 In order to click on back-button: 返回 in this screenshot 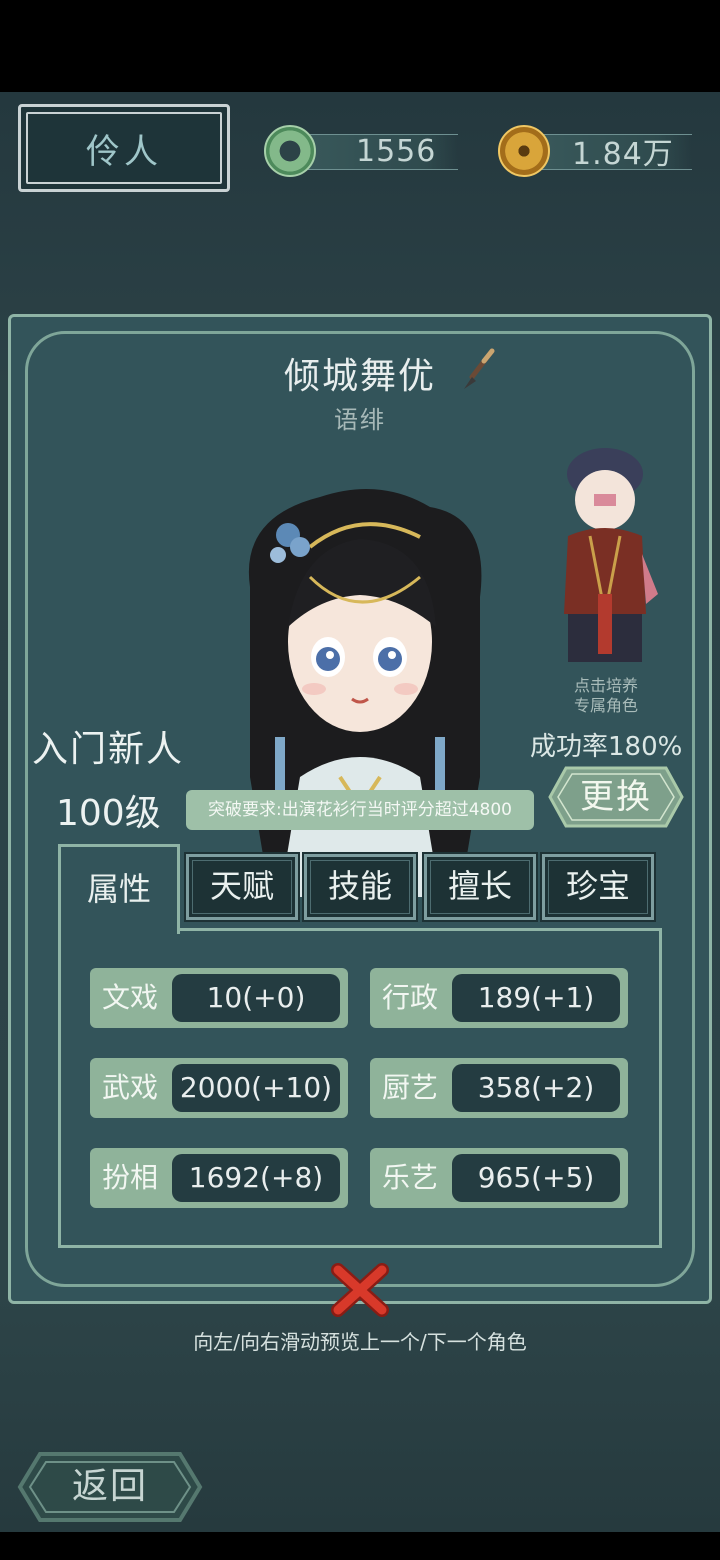, I will do `click(110, 1487)`.